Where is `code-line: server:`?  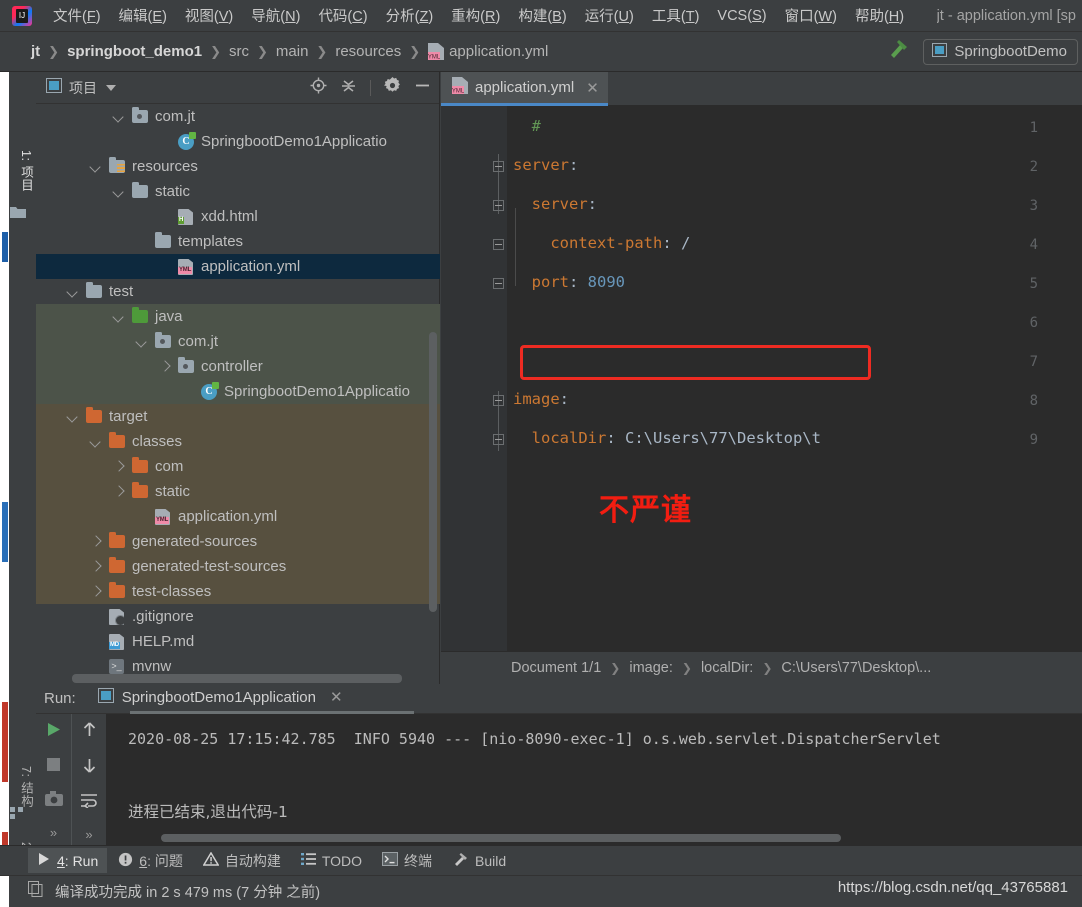 code-line: server: is located at coordinates (545, 165).